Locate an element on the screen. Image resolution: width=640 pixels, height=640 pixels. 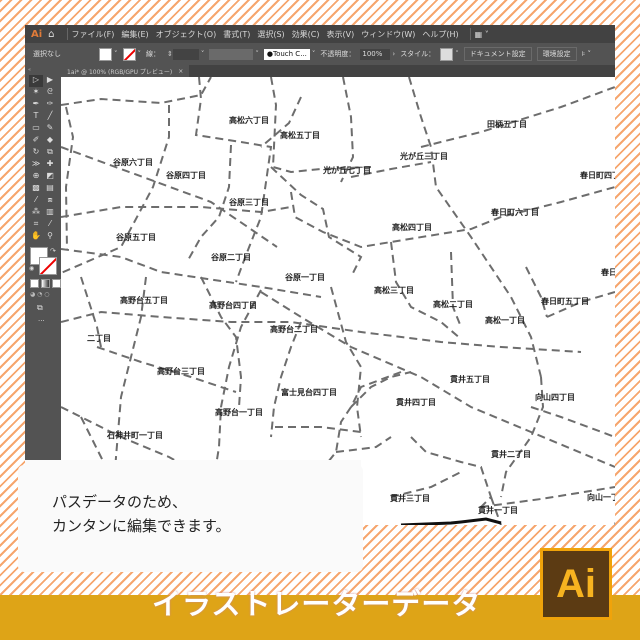
scale-tool-icon: ⧉ is located at coordinates (50, 153).